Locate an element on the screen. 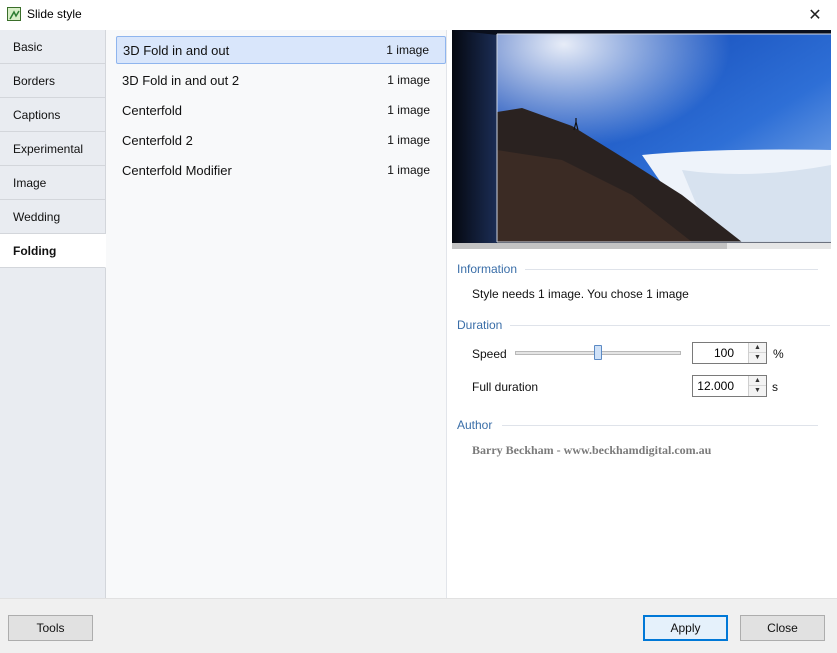  preview-scrollbar is located at coordinates (641, 246).